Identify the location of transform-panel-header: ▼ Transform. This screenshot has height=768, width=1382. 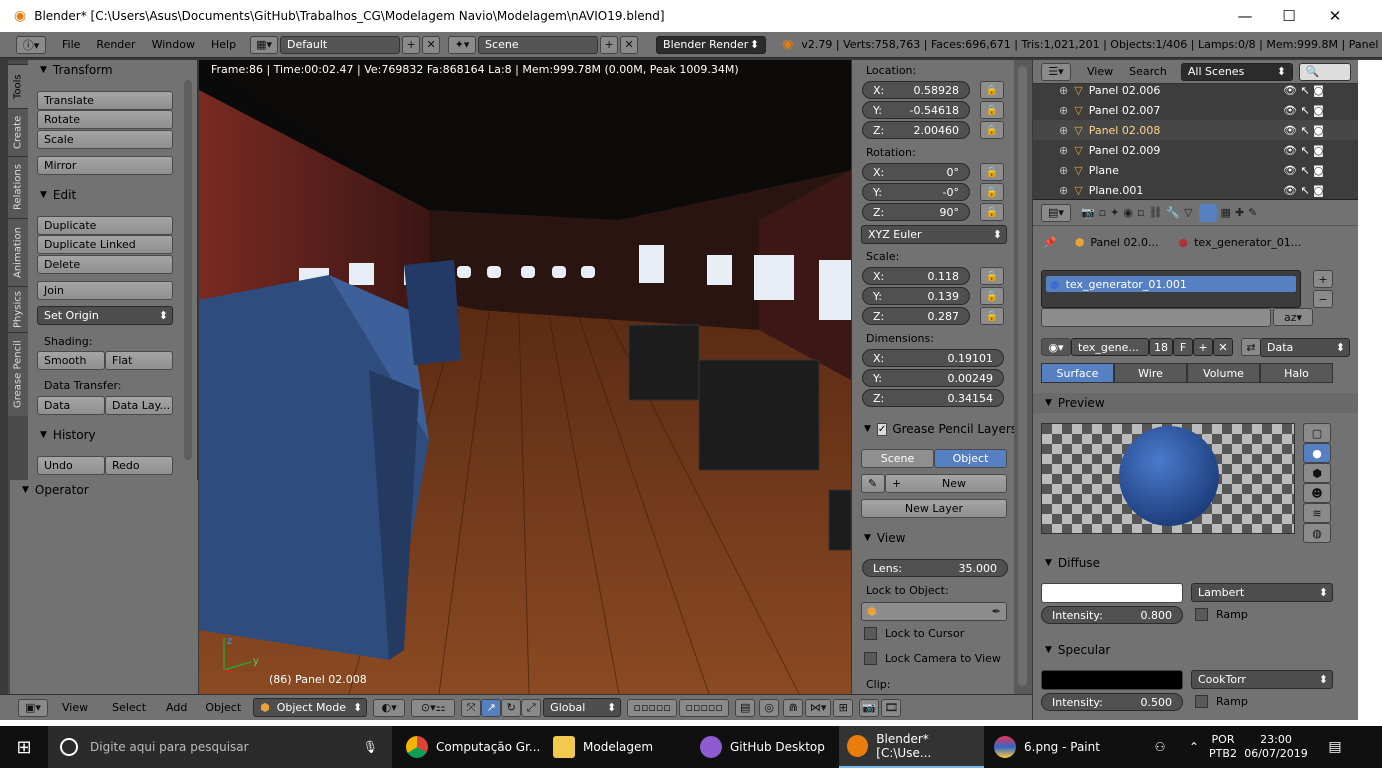
(113, 70).